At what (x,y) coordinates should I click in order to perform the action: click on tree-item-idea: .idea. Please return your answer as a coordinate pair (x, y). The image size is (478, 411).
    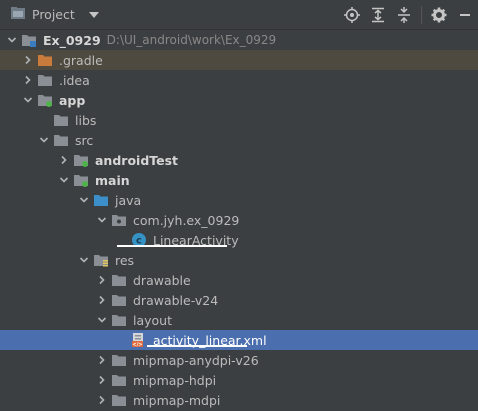
    Looking at the image, I should click on (239, 80).